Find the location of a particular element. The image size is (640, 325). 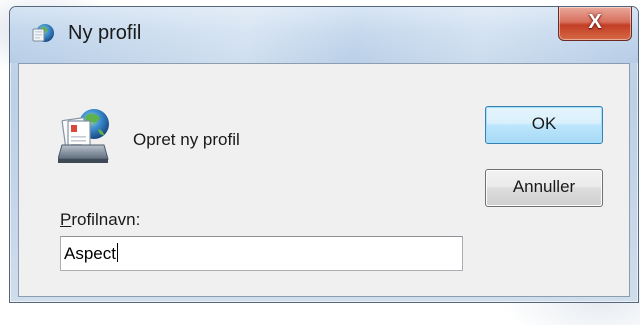

mail-globe-icon is located at coordinates (43, 33).